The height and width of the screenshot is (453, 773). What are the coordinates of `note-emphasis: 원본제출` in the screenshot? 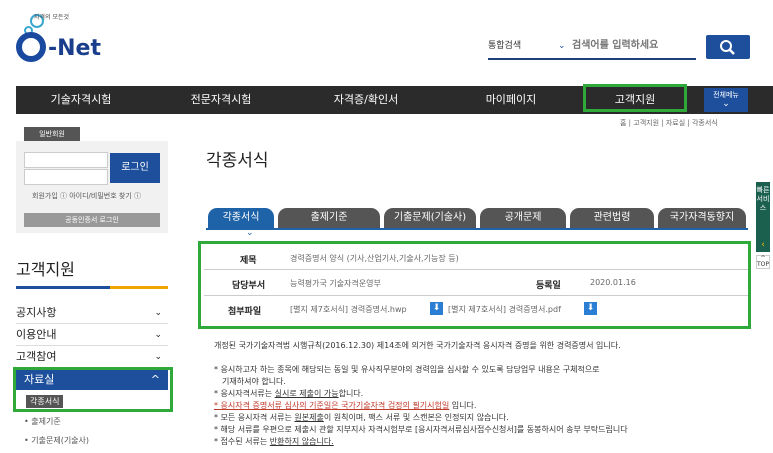 It's located at (309, 417).